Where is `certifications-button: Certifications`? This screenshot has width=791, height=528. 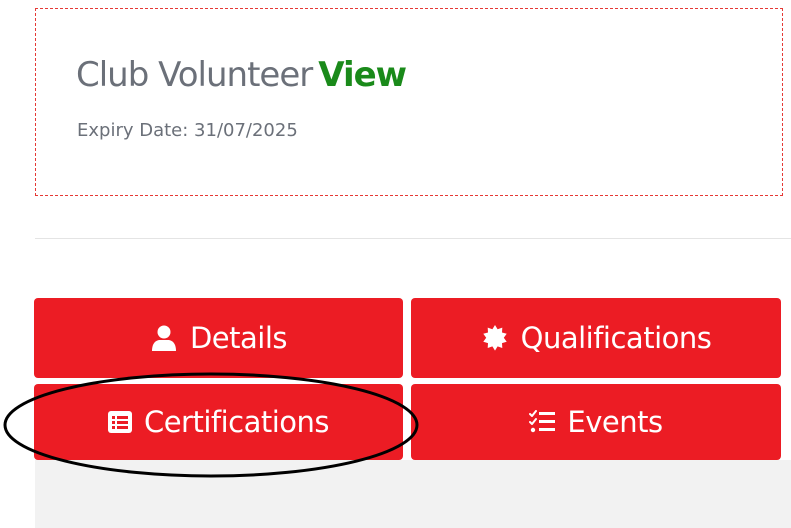 certifications-button: Certifications is located at coordinates (218, 422).